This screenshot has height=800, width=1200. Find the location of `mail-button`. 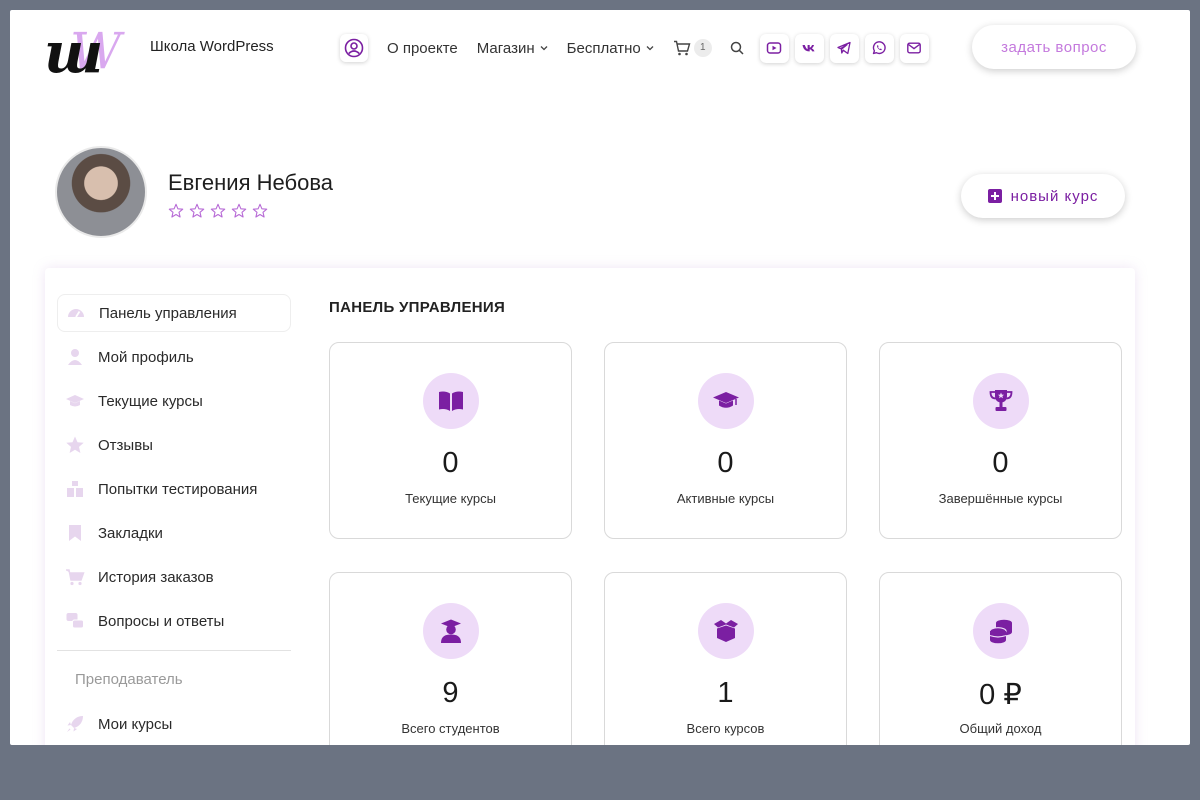

mail-button is located at coordinates (914, 48).